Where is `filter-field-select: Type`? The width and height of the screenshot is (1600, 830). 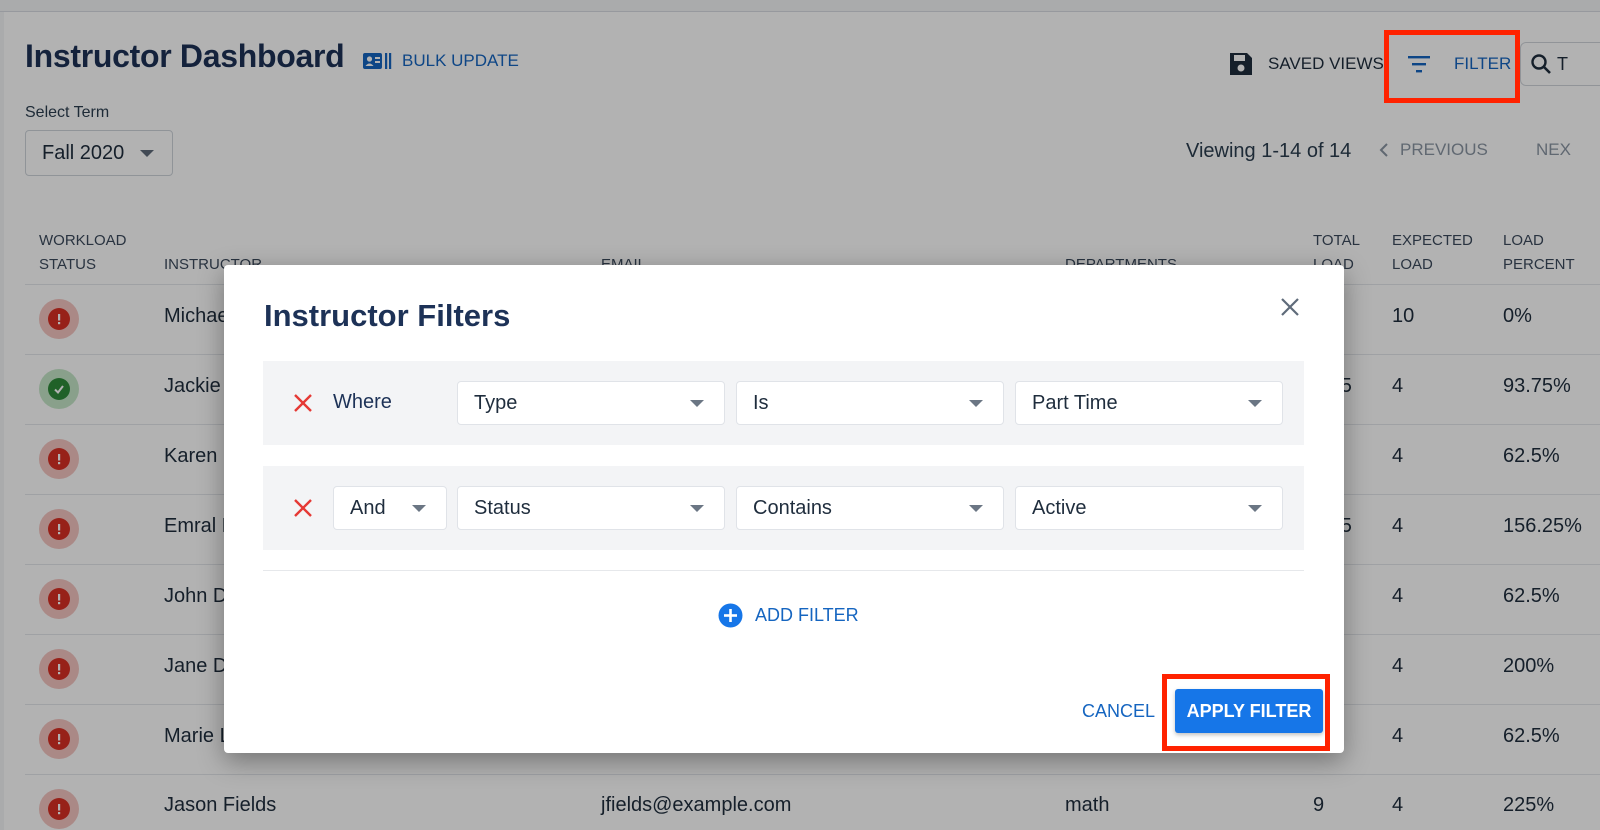 filter-field-select: Type is located at coordinates (591, 403).